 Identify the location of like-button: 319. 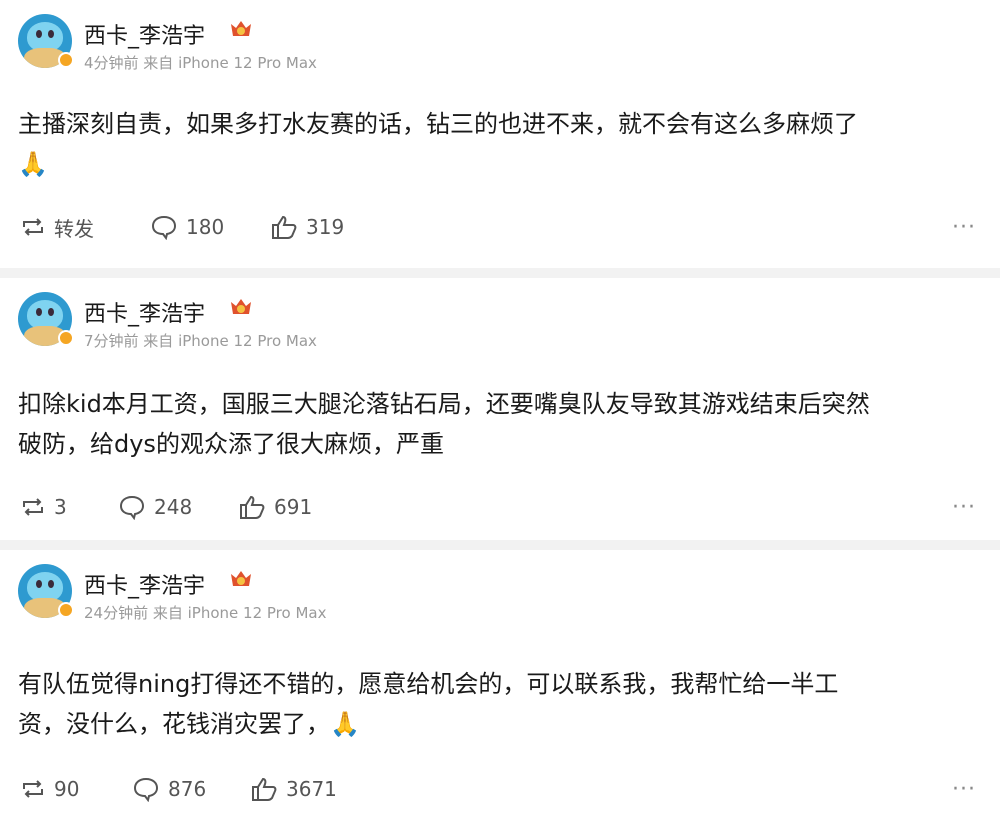
(307, 227).